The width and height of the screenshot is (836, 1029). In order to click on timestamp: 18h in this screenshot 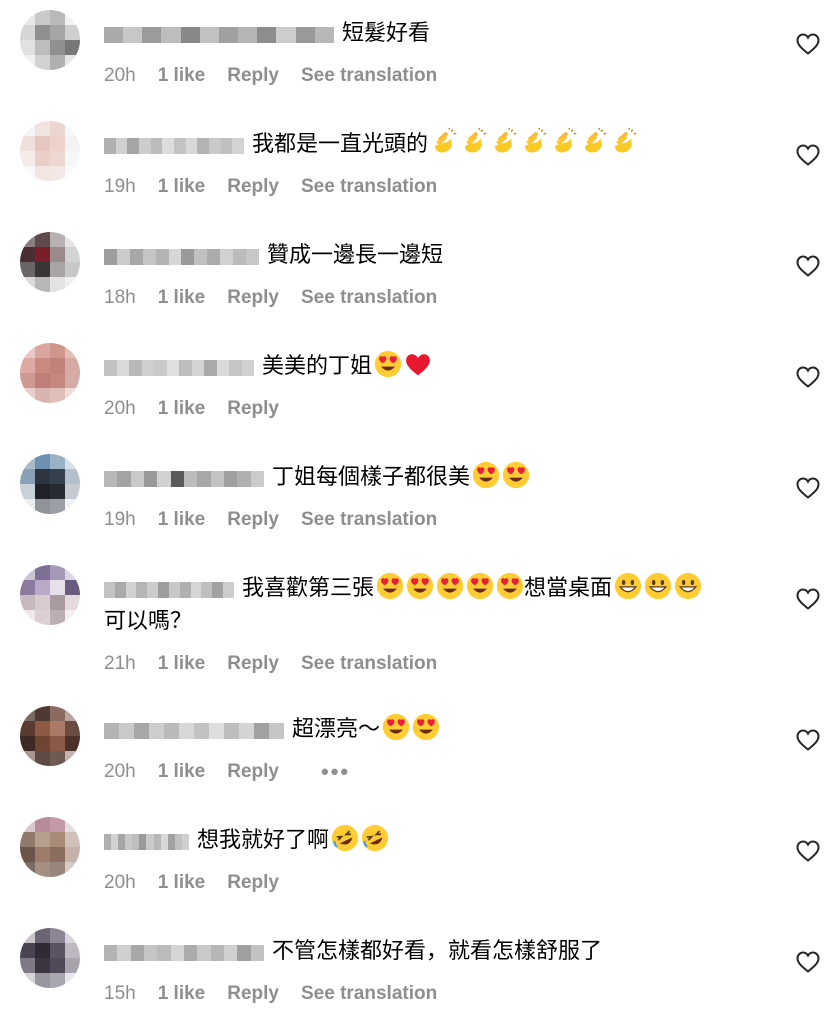, I will do `click(120, 297)`.